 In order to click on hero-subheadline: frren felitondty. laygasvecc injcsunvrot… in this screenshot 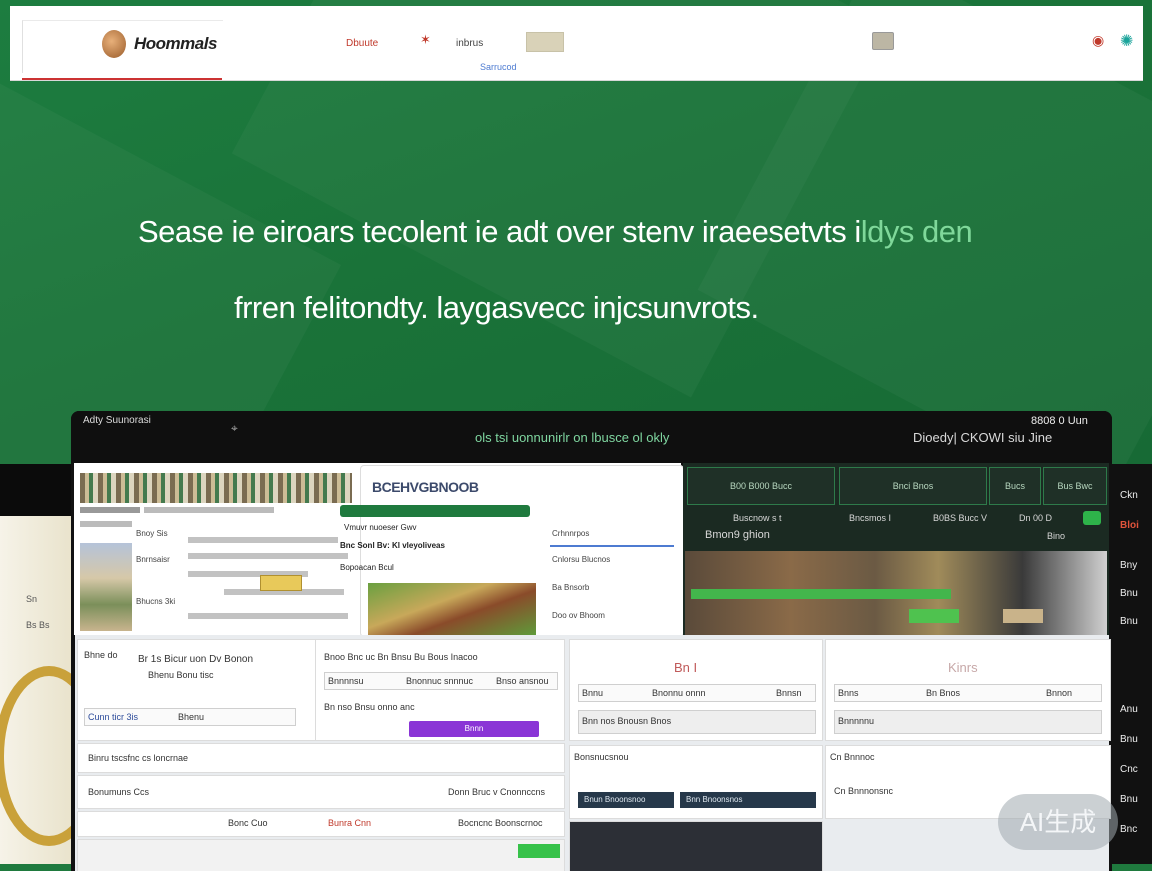, I will do `click(496, 307)`.